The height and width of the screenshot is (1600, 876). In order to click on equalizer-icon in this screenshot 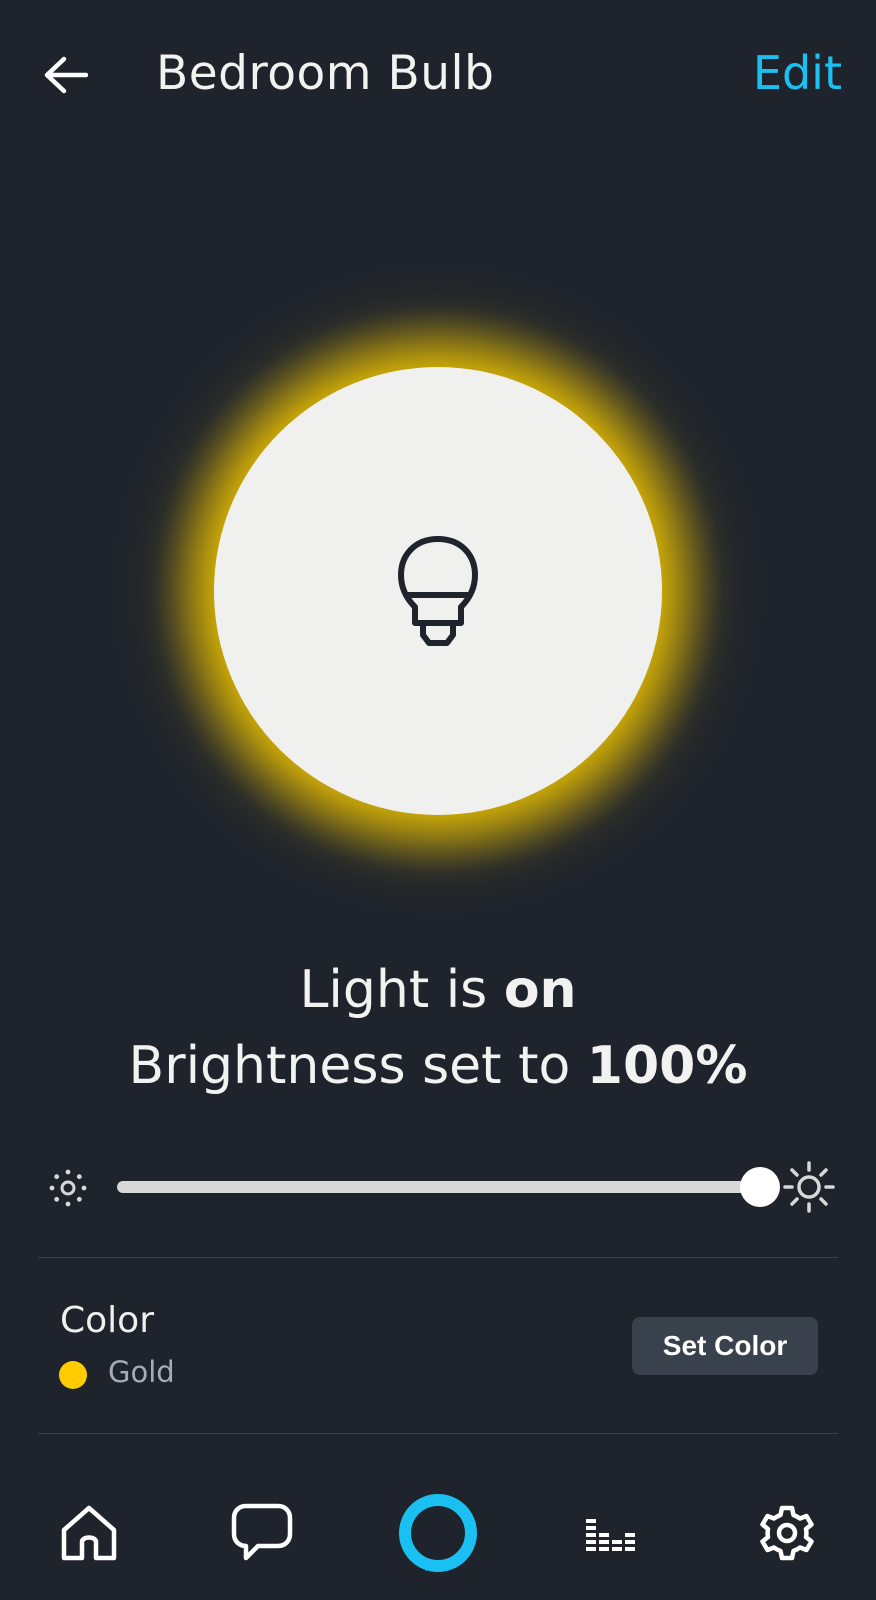, I will do `click(610, 1535)`.